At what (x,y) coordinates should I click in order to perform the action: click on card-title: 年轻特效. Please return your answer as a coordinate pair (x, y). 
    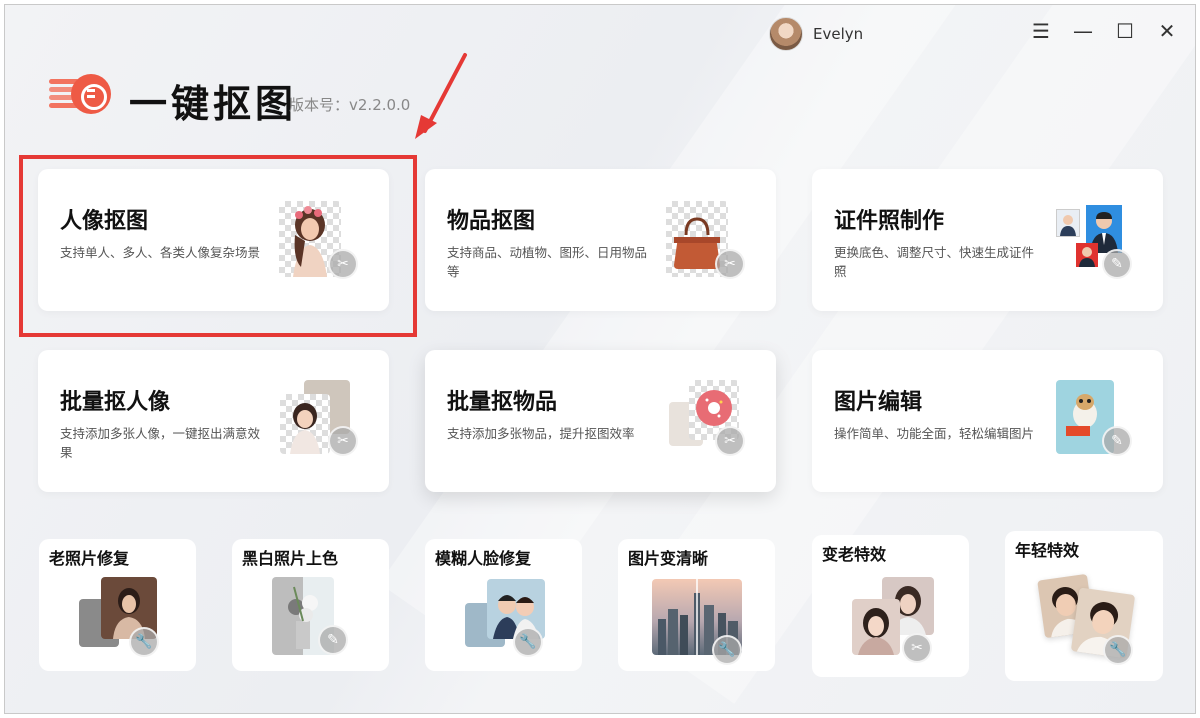
    Looking at the image, I should click on (1047, 550).